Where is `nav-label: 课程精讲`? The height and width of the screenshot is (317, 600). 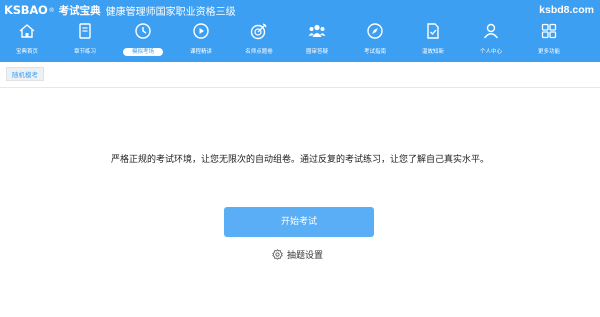 nav-label: 课程精讲 is located at coordinates (200, 52).